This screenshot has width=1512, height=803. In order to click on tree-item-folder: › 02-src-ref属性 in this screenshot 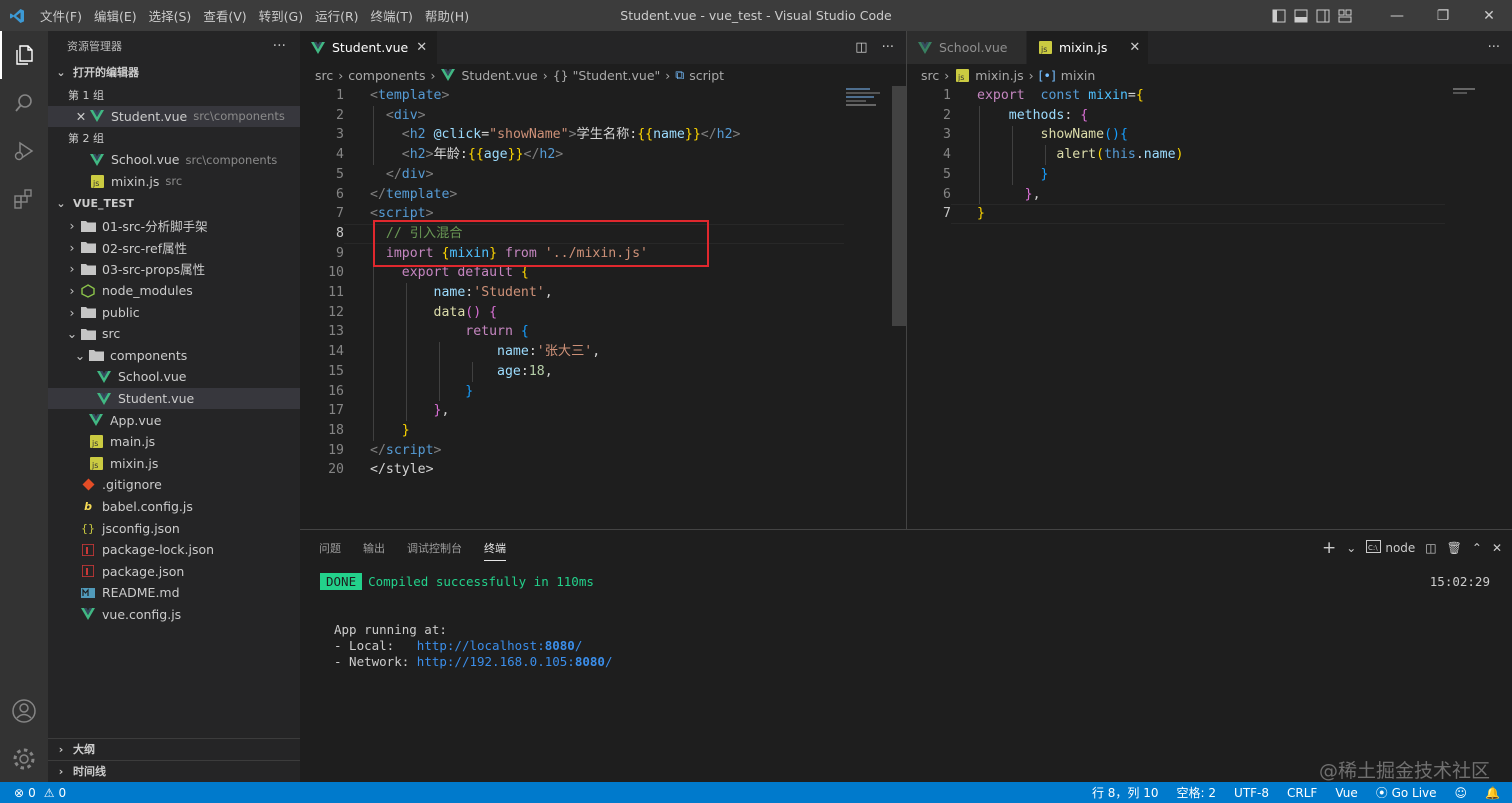, I will do `click(174, 248)`.